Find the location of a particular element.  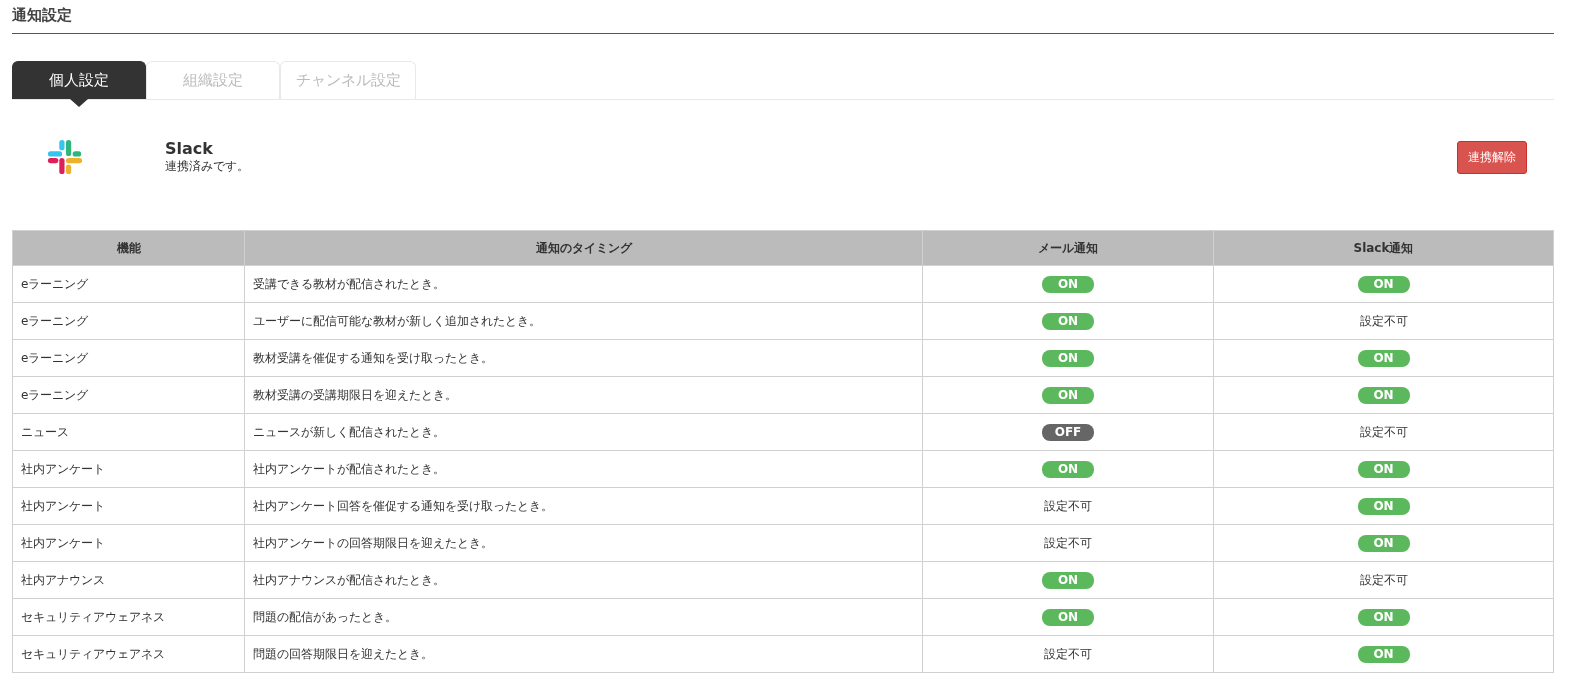

tab: 個人設定 is located at coordinates (79, 80).